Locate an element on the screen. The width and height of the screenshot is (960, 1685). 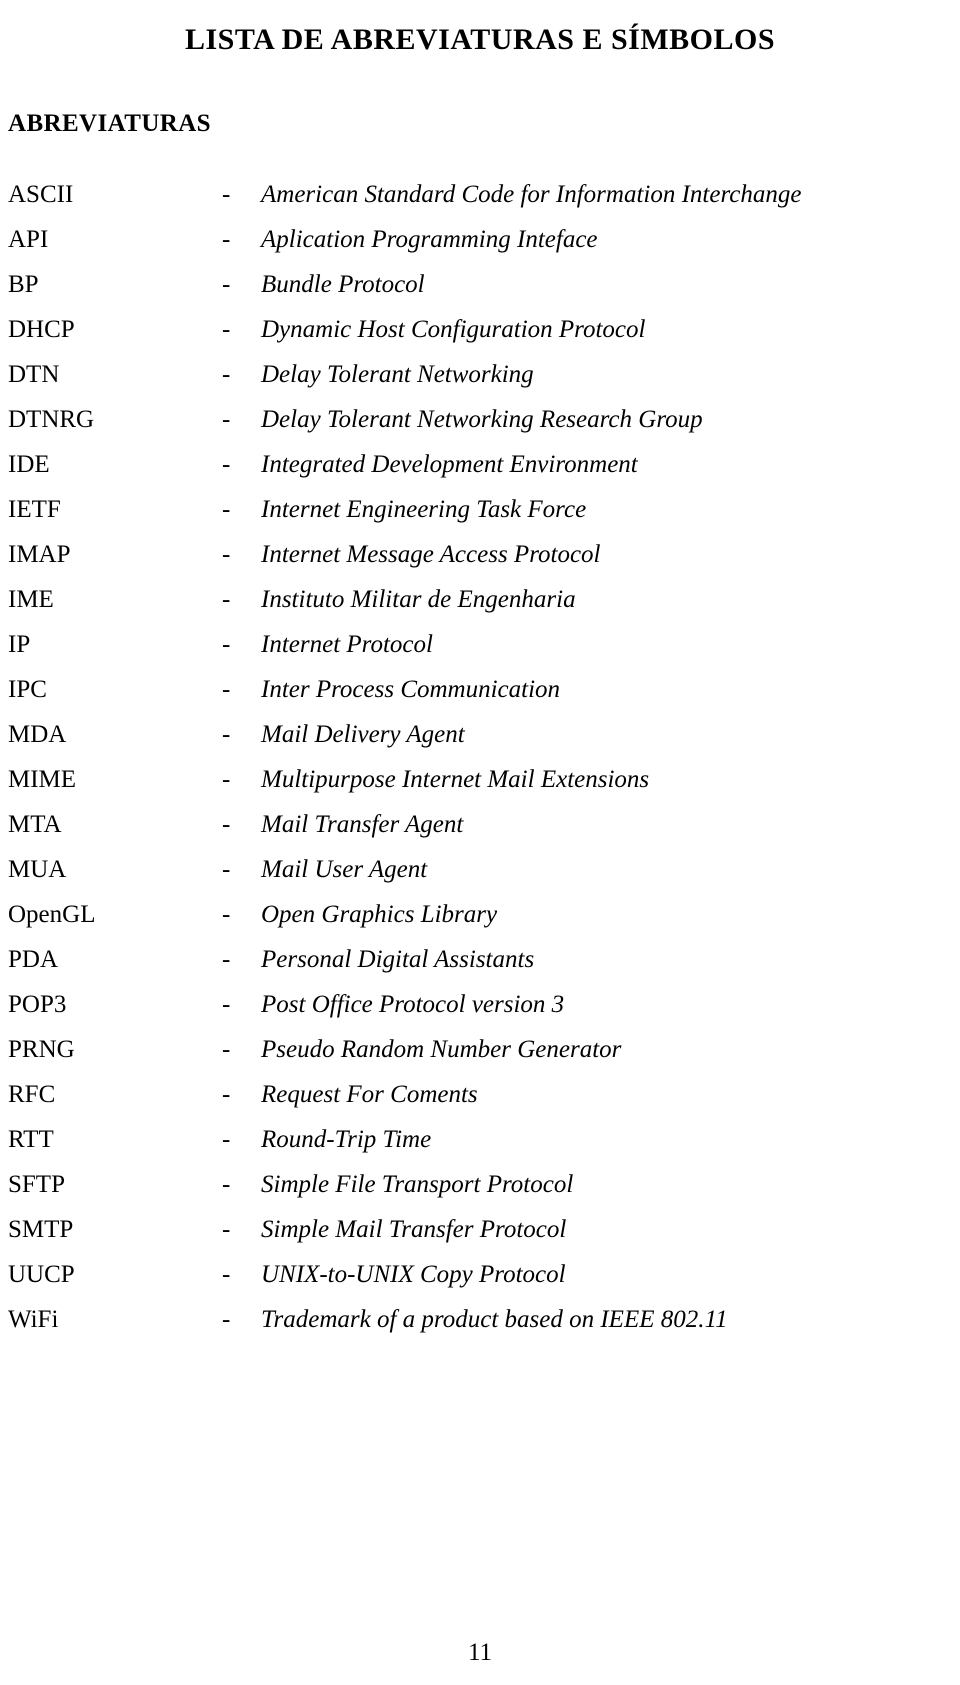
abbreviation-definition: Mail User Agent is located at coordinates (344, 869).